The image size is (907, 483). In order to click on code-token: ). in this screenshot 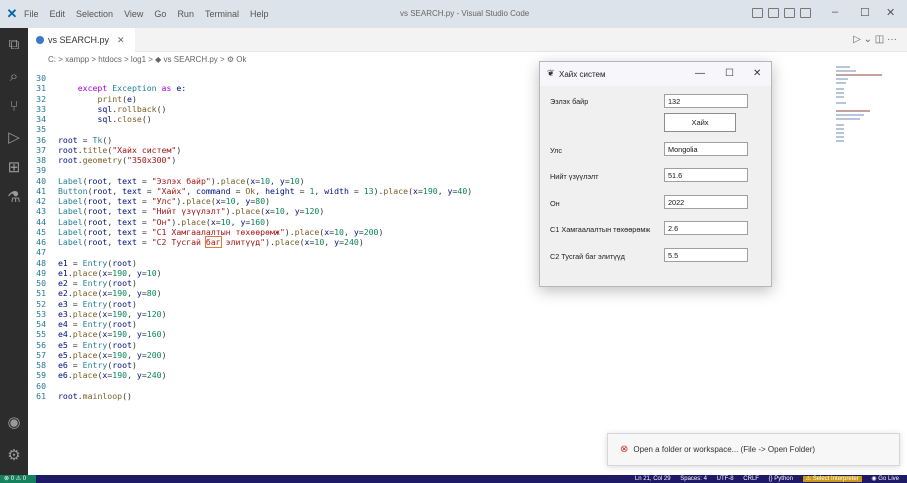, I will do `click(270, 242)`.